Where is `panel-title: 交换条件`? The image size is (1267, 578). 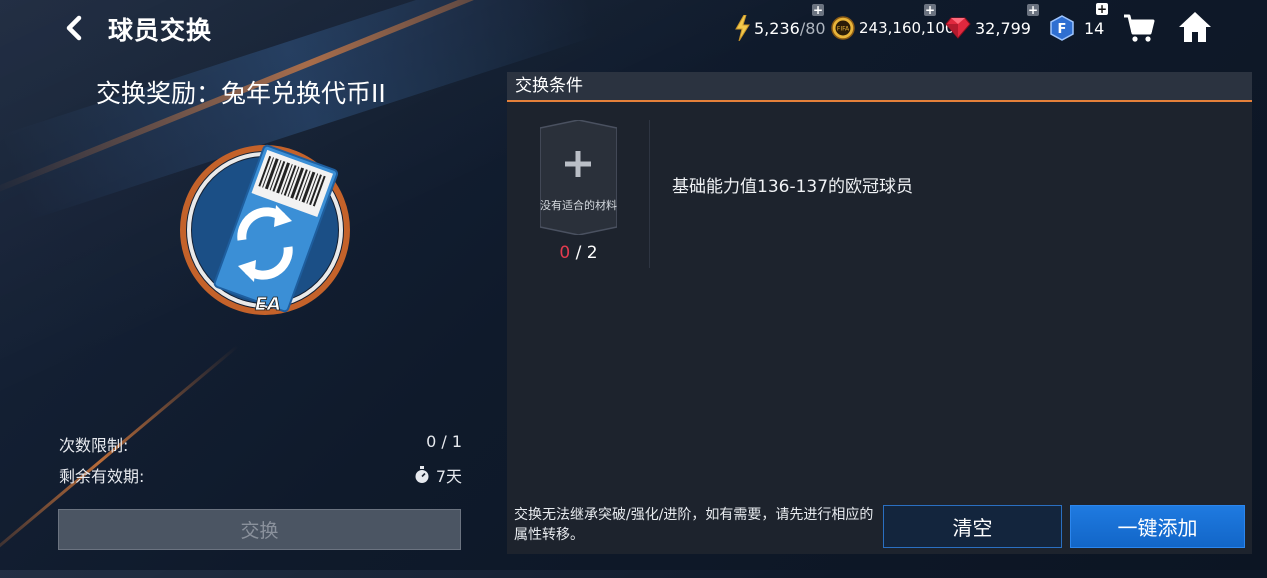
panel-title: 交换条件 is located at coordinates (879, 87).